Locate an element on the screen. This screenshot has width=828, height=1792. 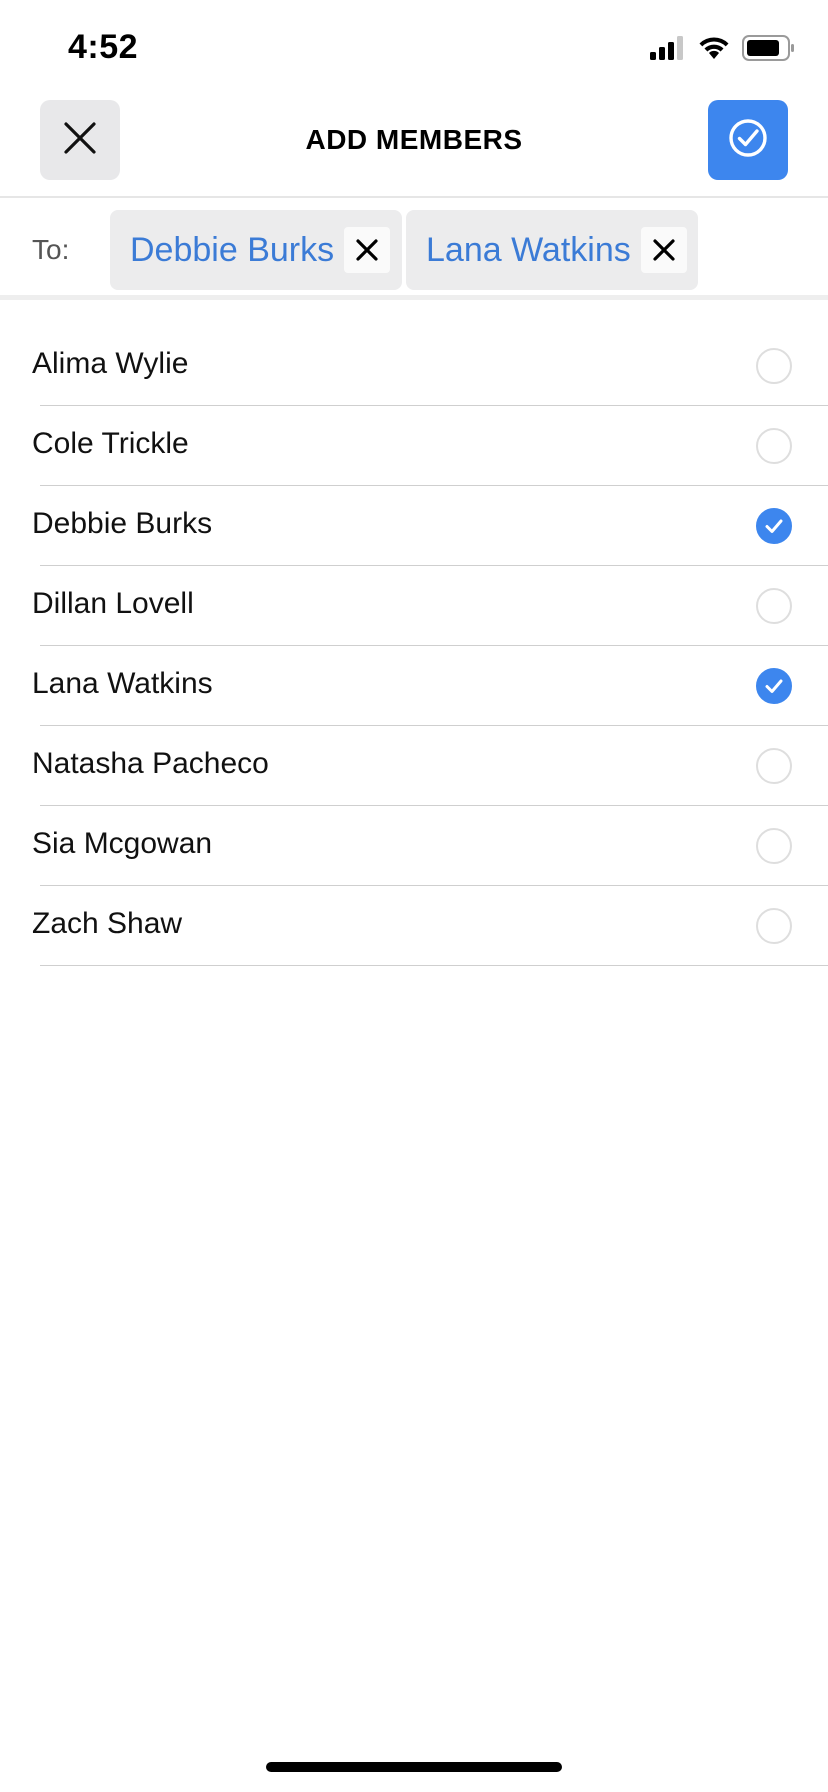
member-name: Natasha Pacheco is located at coordinates (150, 763).